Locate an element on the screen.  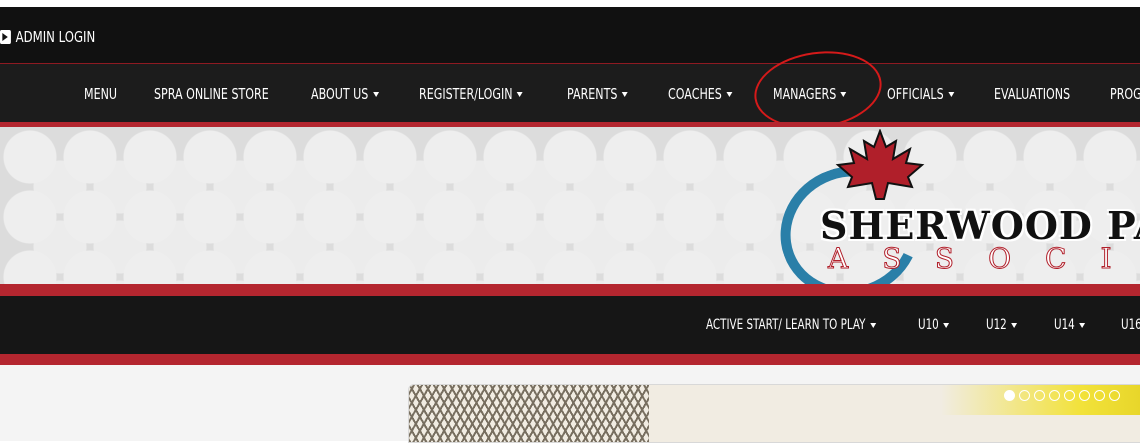
admin-login-link: ADMIN LOGIN is located at coordinates (47, 37).